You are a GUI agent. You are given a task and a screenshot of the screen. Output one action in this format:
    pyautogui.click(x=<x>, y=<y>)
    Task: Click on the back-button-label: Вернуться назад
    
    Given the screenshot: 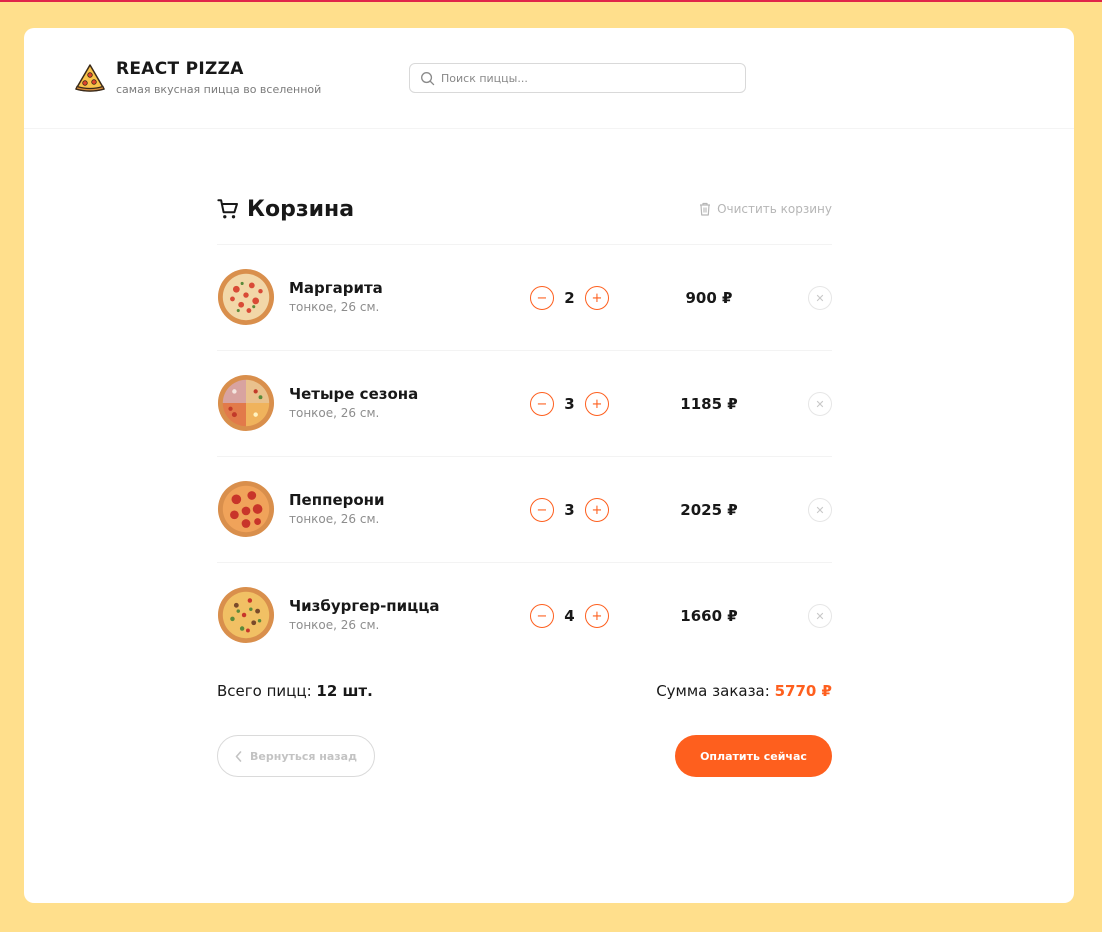 What is the action you would take?
    pyautogui.click(x=303, y=756)
    